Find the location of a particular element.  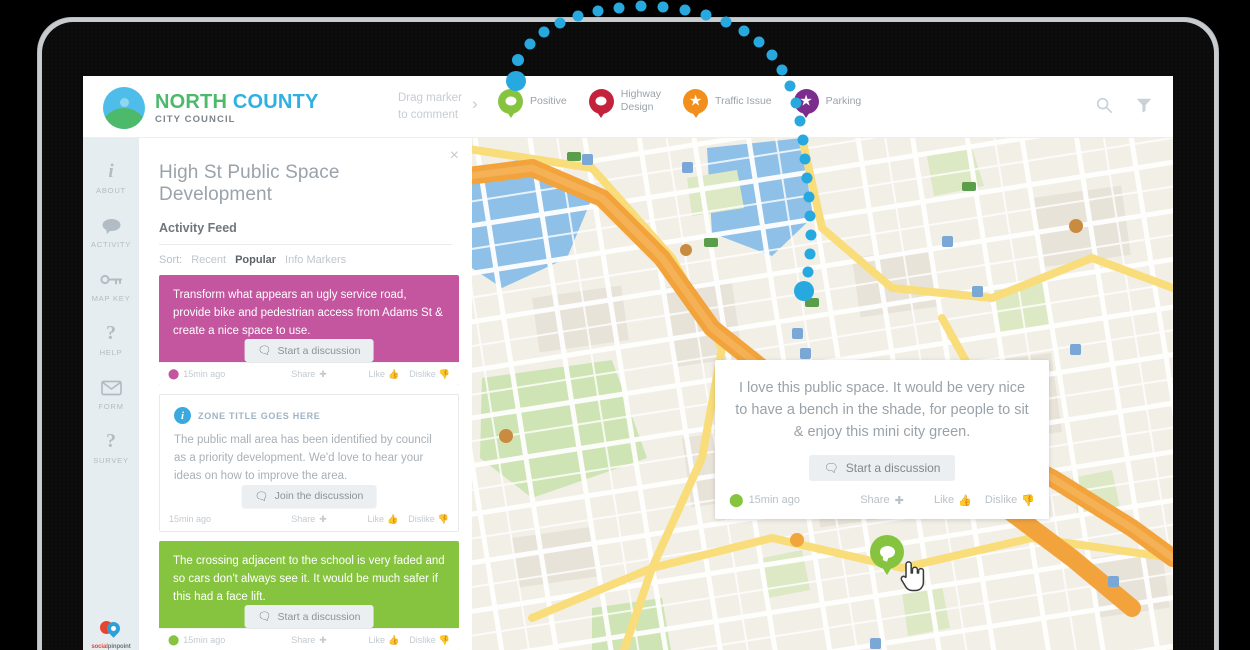

legend-item-highway-design: Highway Design is located at coordinates (625, 103).